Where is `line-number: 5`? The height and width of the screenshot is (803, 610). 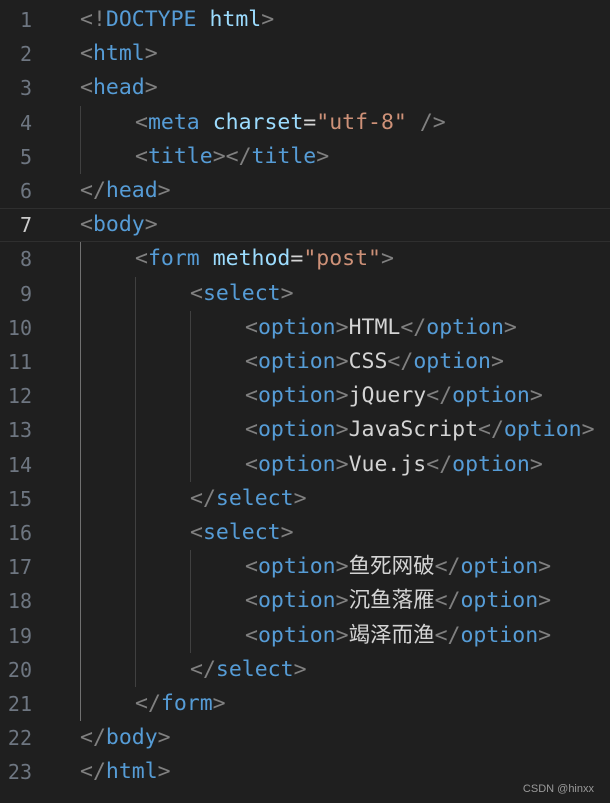
line-number: 5 is located at coordinates (25, 156).